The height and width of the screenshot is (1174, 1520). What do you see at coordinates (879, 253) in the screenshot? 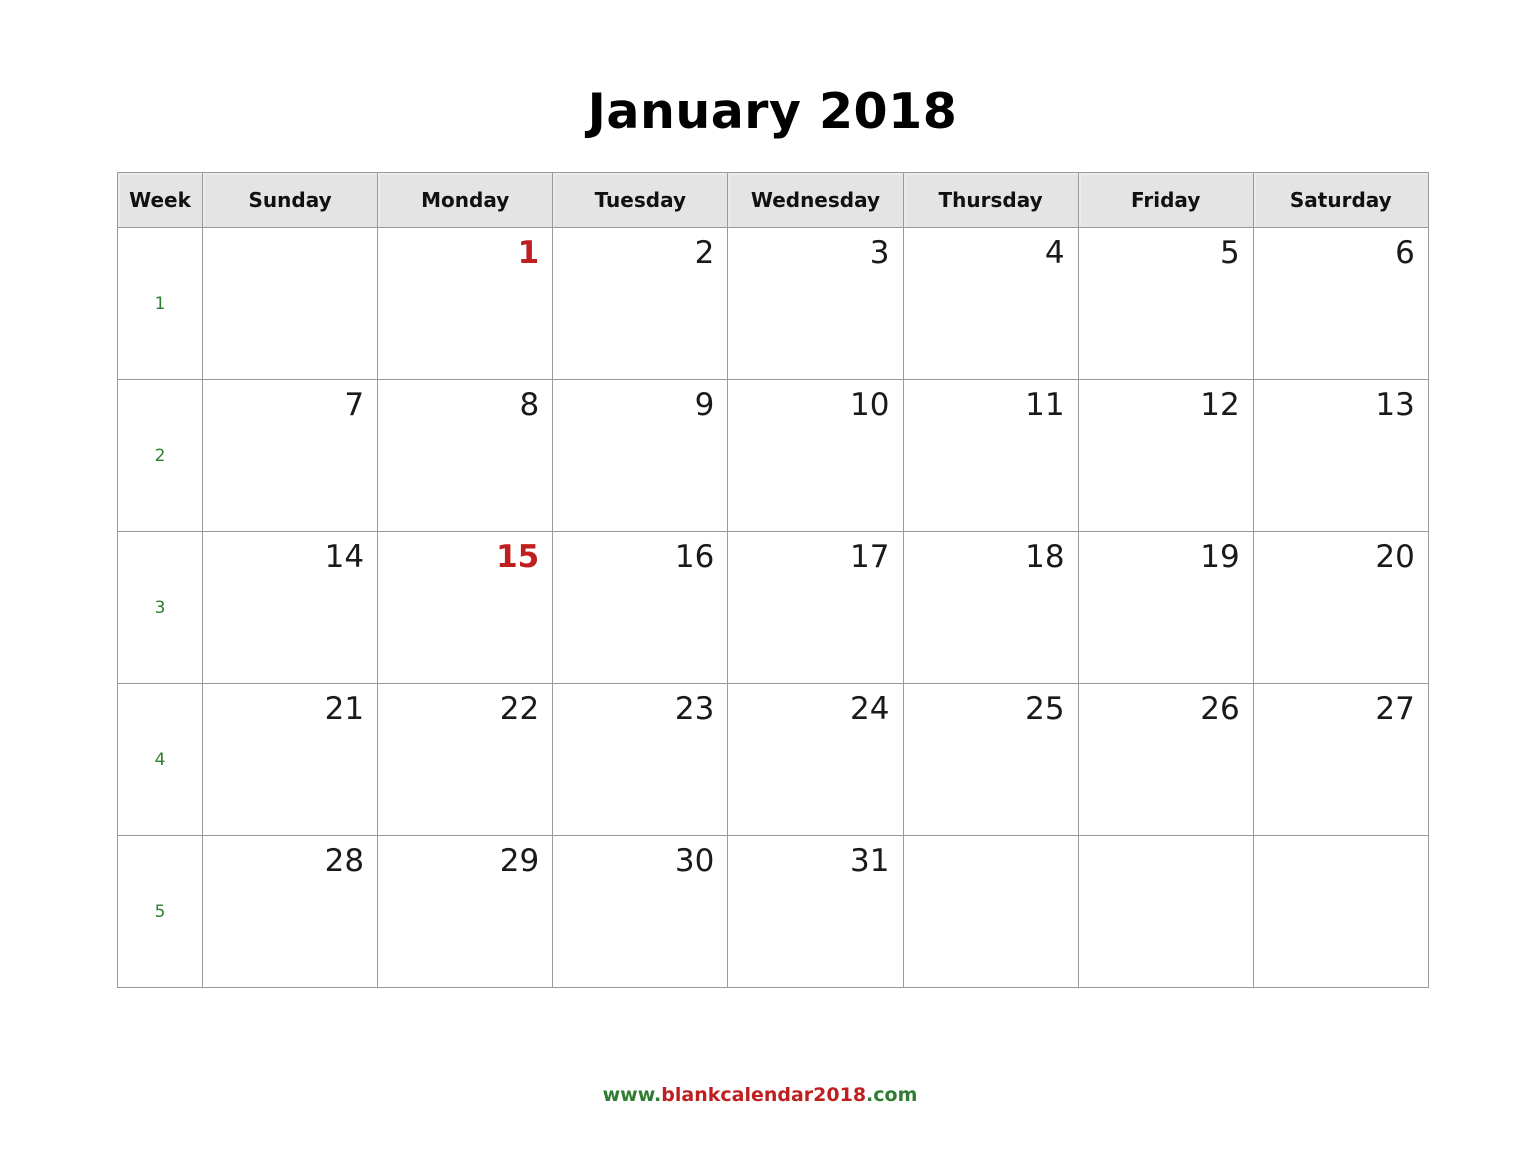
I see `day-number: 3` at bounding box center [879, 253].